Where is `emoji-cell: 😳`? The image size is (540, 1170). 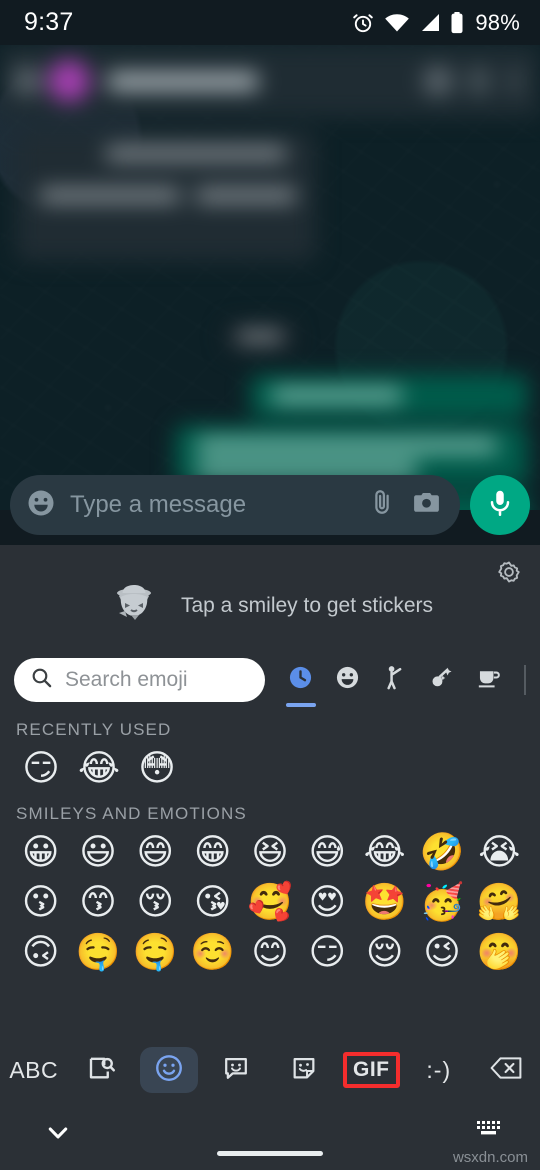 emoji-cell: 😳 is located at coordinates (157, 769).